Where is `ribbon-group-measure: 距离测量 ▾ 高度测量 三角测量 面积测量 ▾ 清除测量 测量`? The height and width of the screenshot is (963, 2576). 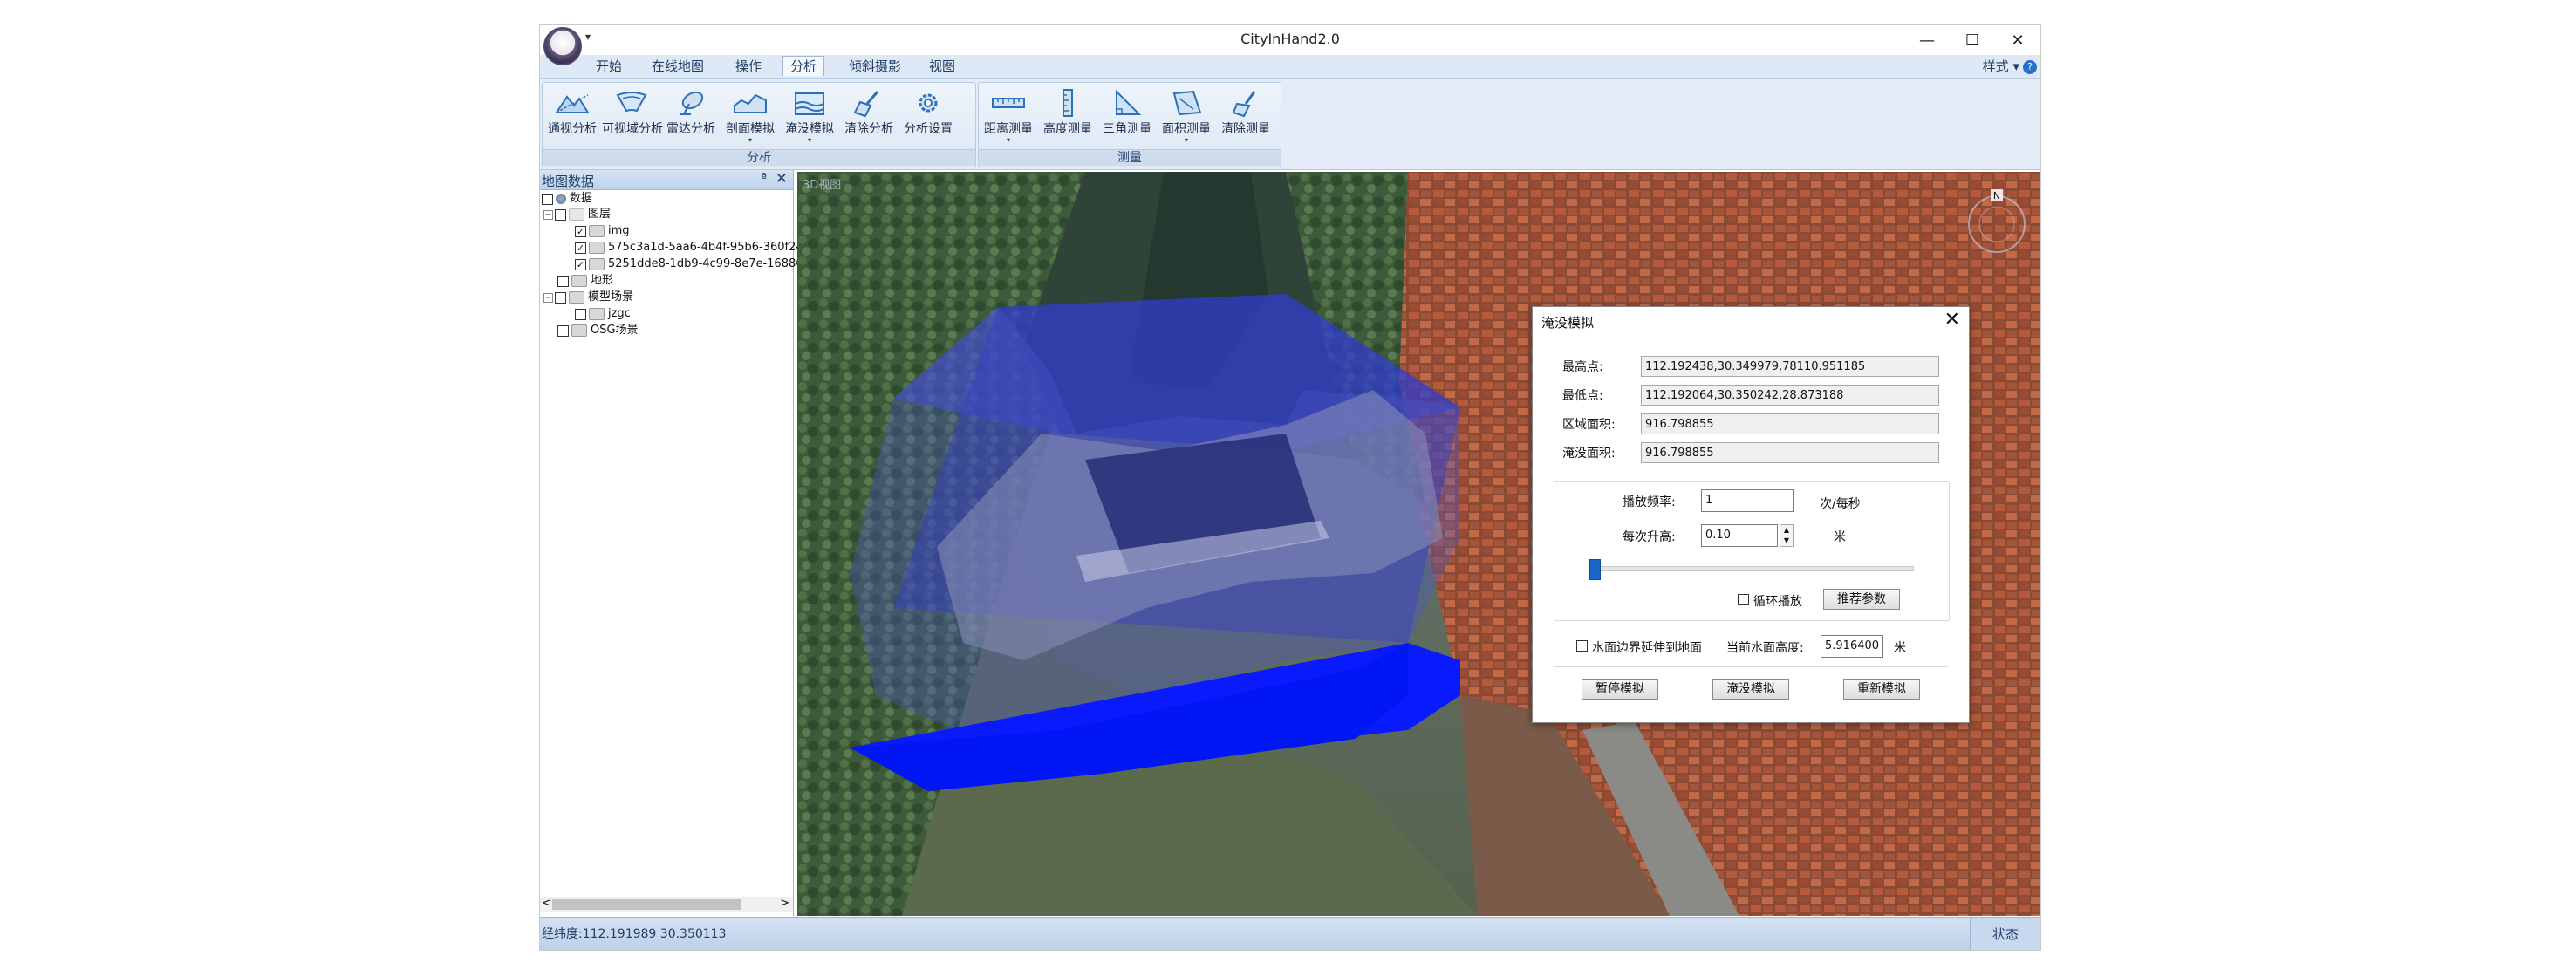 ribbon-group-measure: 距离测量 ▾ 高度测量 三角测量 面积测量 ▾ 清除测量 测量 is located at coordinates (1129, 124).